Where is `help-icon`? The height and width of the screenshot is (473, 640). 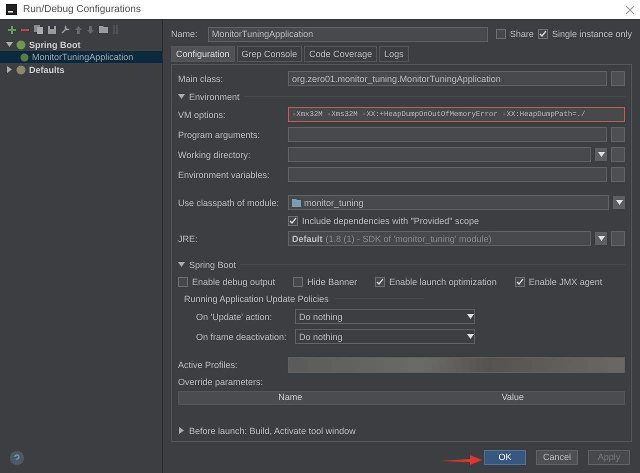 help-icon is located at coordinates (17, 458).